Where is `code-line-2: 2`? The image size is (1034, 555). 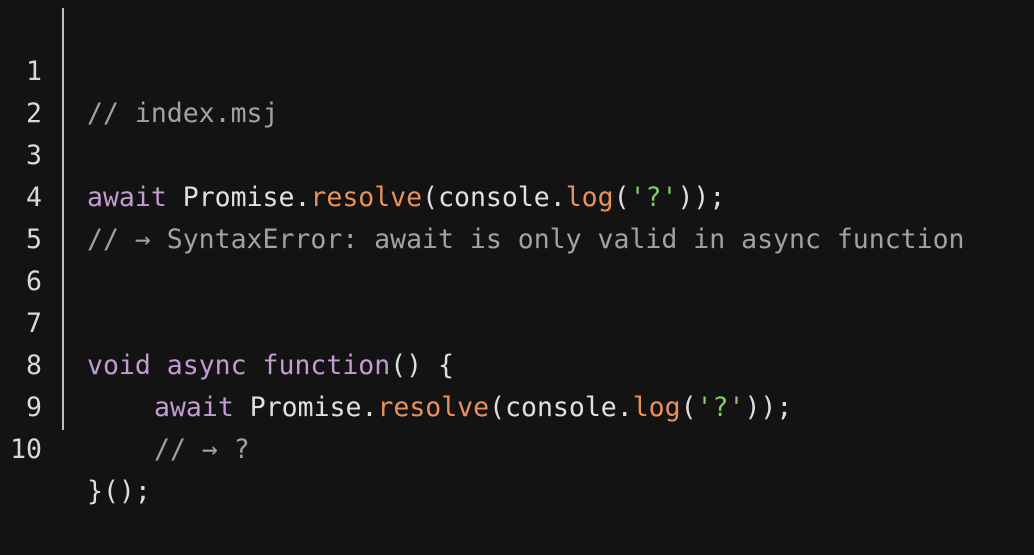 code-line-2: 2 is located at coordinates (32, 90).